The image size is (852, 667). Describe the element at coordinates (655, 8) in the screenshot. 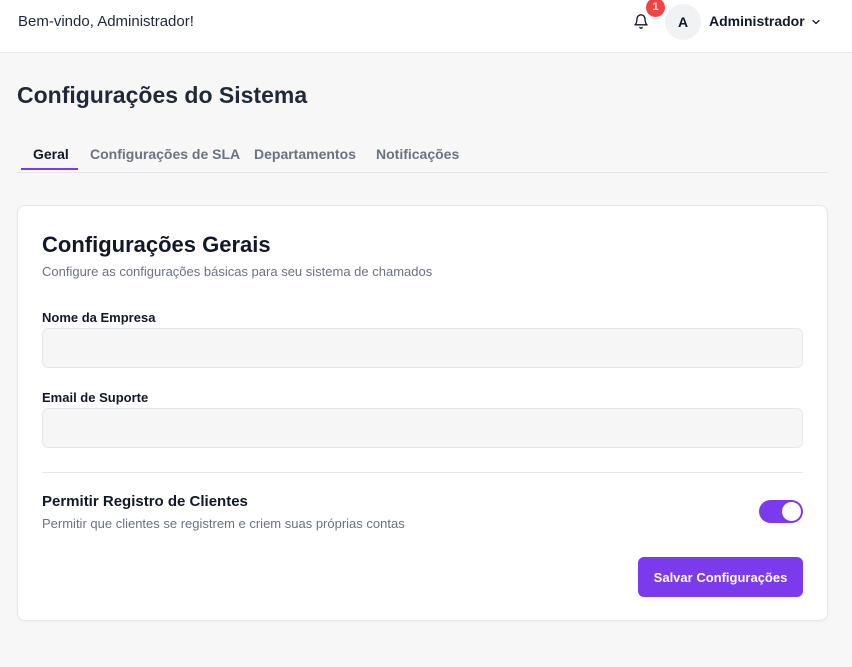

I see `notification-count-badge: 1` at that location.